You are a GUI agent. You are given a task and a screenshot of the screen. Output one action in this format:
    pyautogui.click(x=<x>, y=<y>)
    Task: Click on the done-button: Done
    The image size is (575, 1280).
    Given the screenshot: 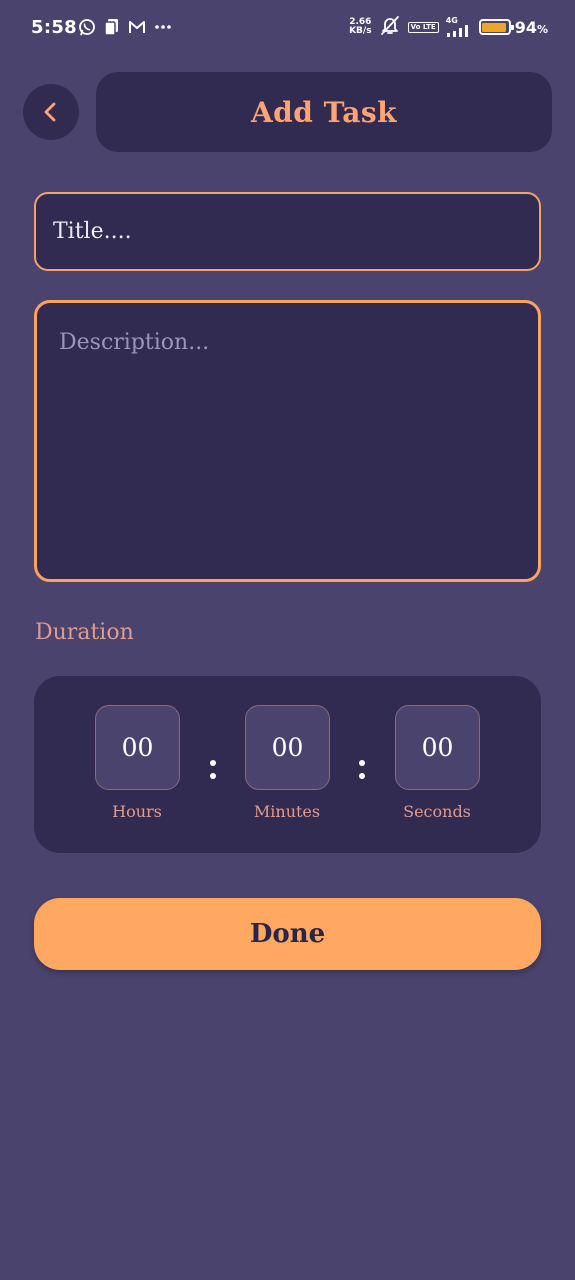 What is the action you would take?
    pyautogui.click(x=287, y=934)
    